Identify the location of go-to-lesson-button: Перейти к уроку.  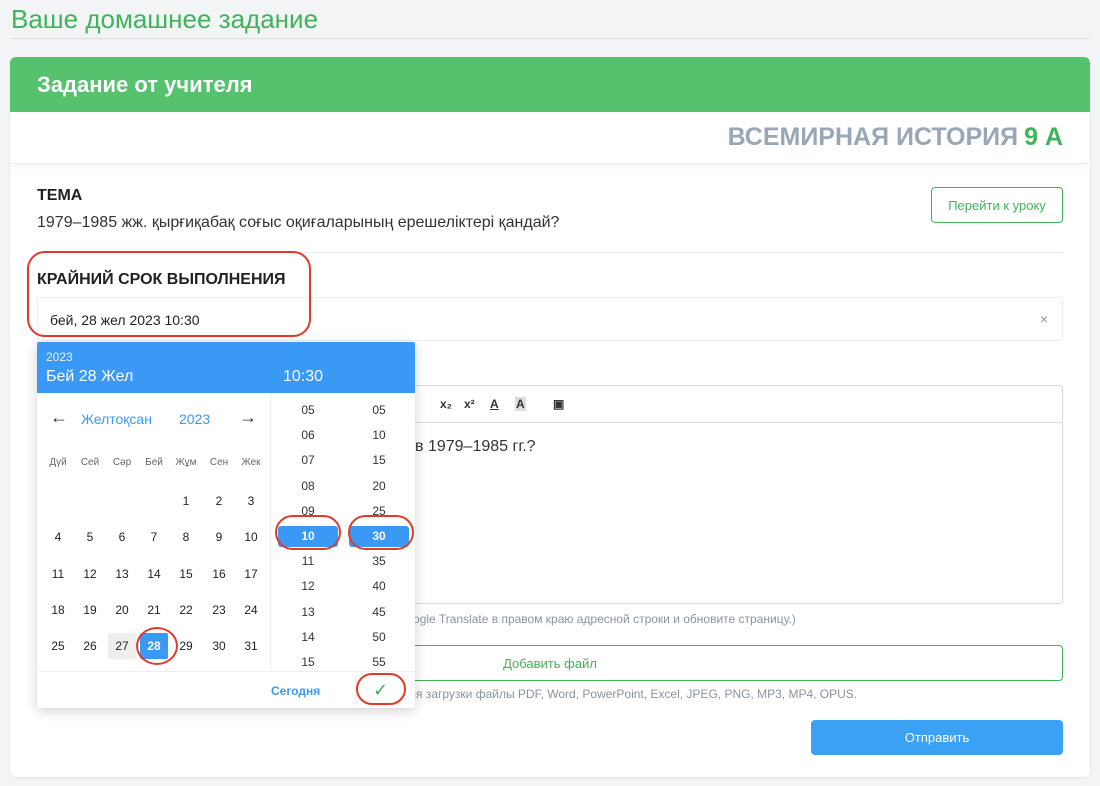
(997, 205).